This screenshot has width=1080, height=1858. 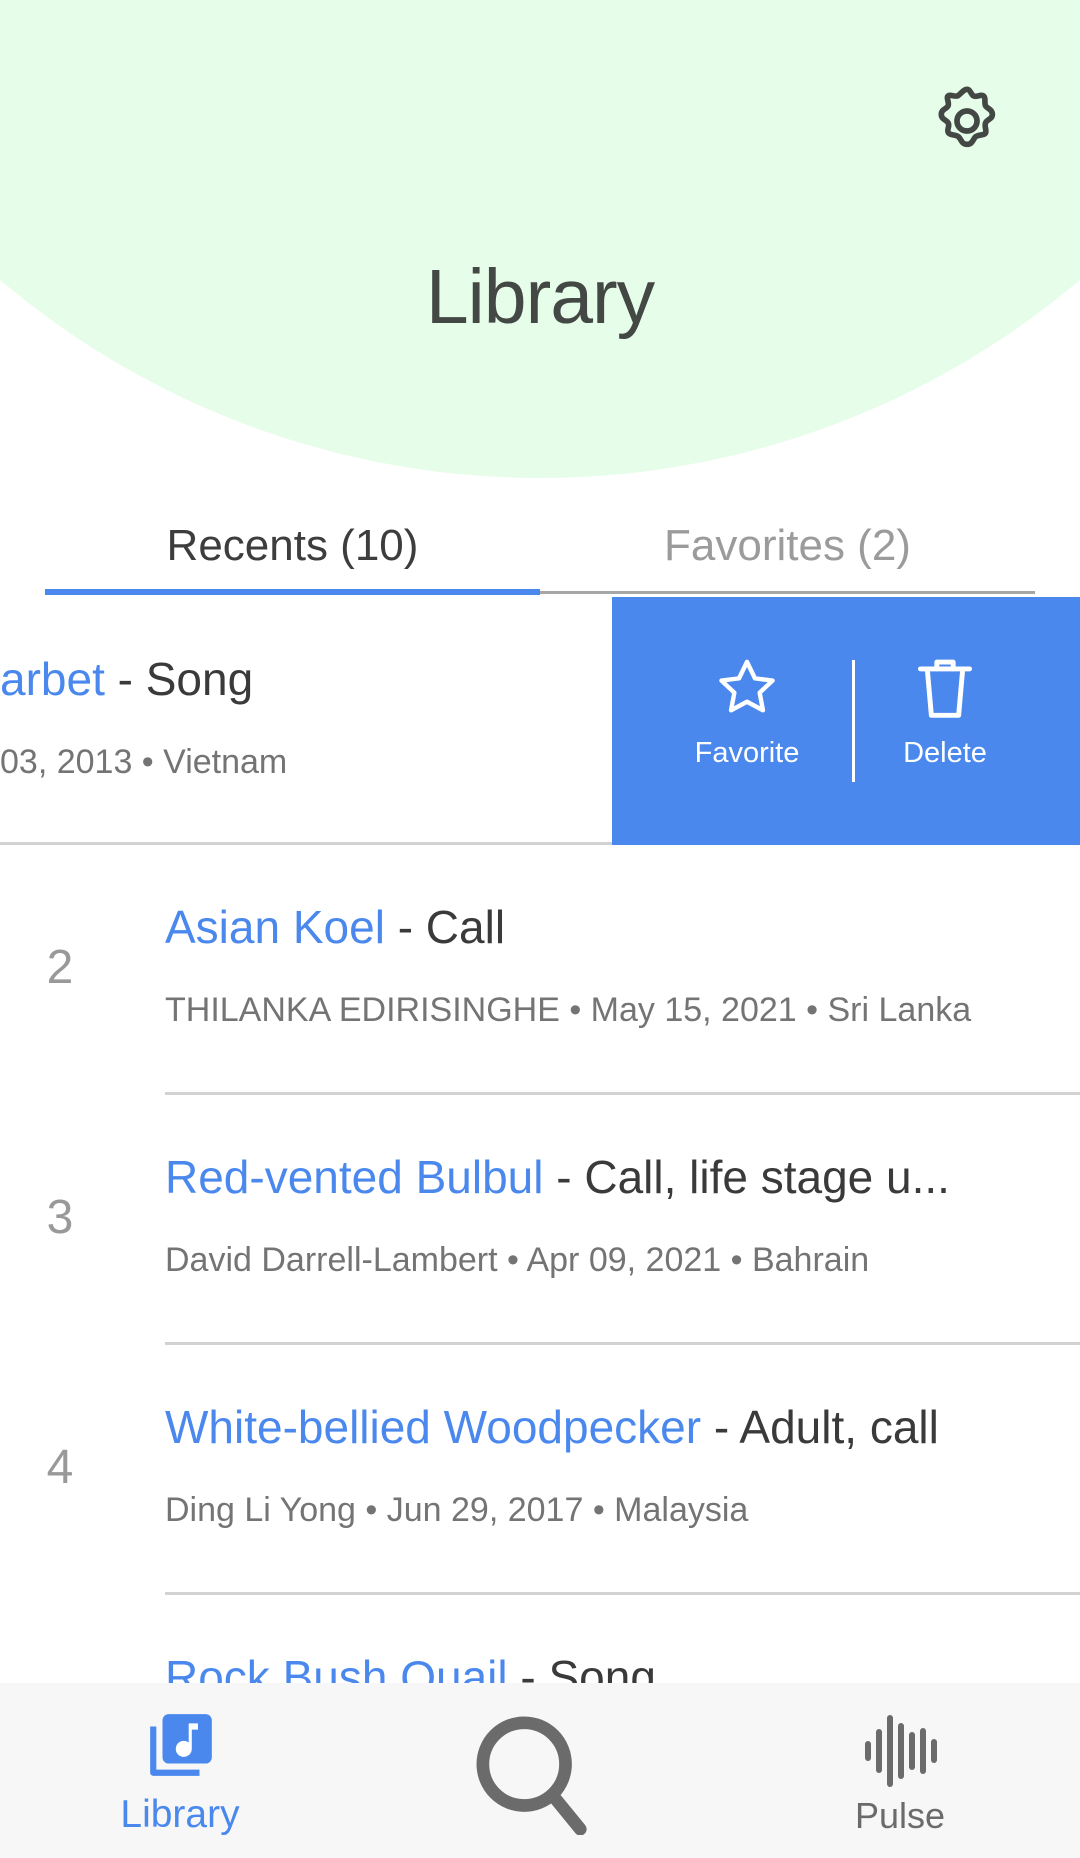 I want to click on recordist: THILANKA EDIRISINGHE, so click(x=362, y=1010).